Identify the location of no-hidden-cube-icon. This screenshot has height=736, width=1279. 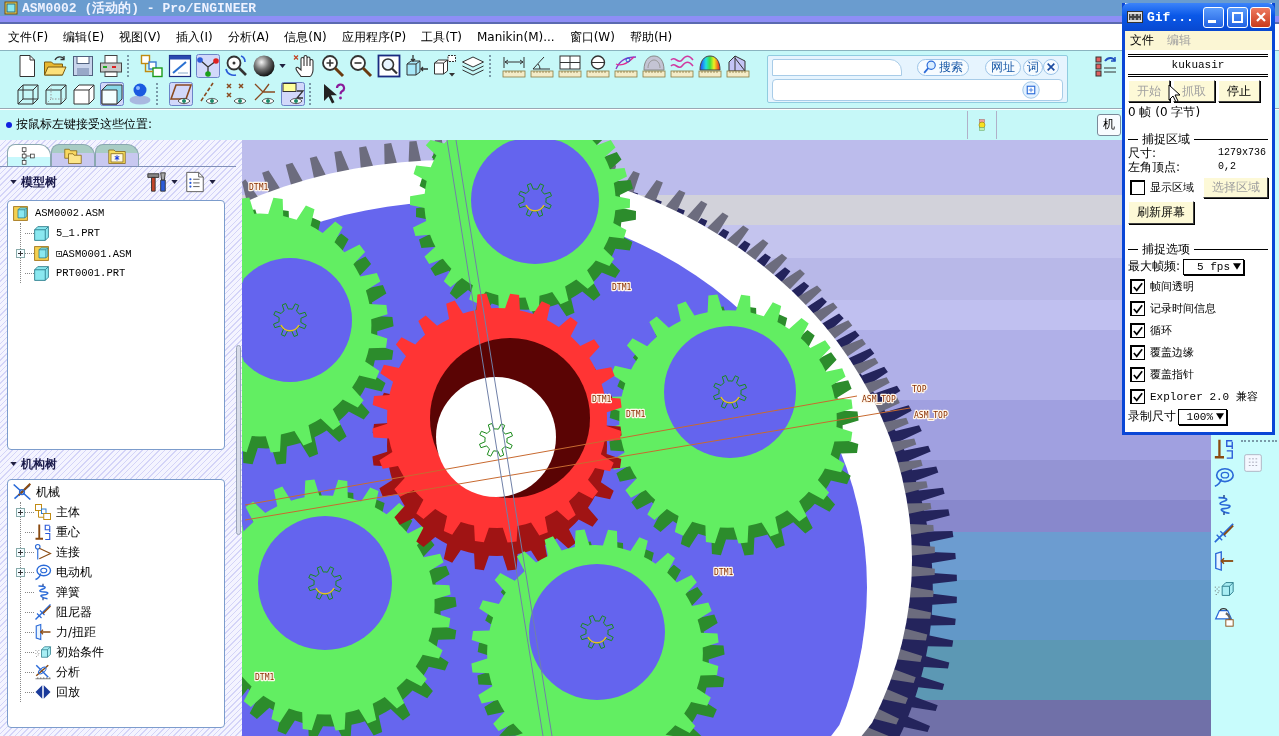
(84, 94).